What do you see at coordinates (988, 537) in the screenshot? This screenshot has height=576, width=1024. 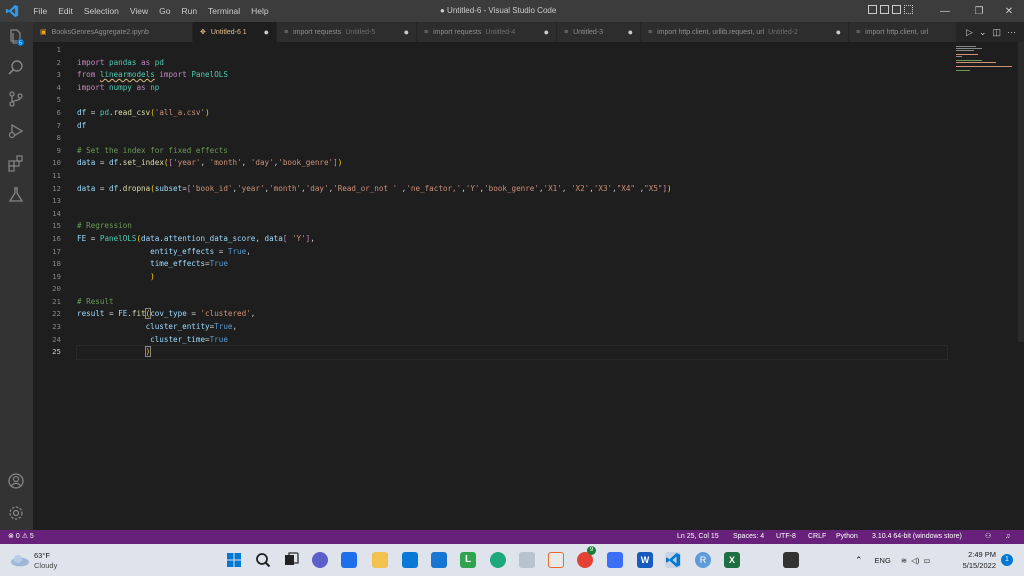 I see `feedback-icon: ⚇` at bounding box center [988, 537].